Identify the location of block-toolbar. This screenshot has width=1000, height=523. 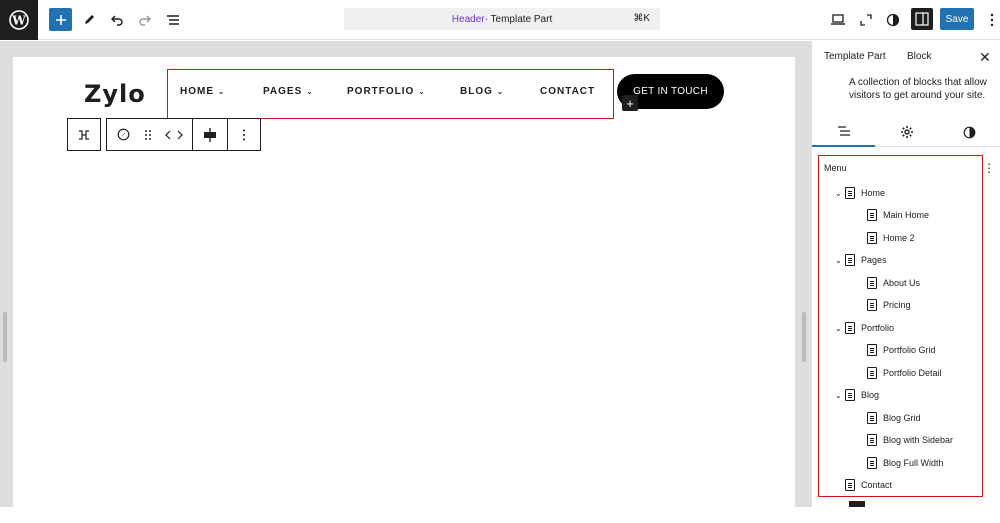
(183, 134).